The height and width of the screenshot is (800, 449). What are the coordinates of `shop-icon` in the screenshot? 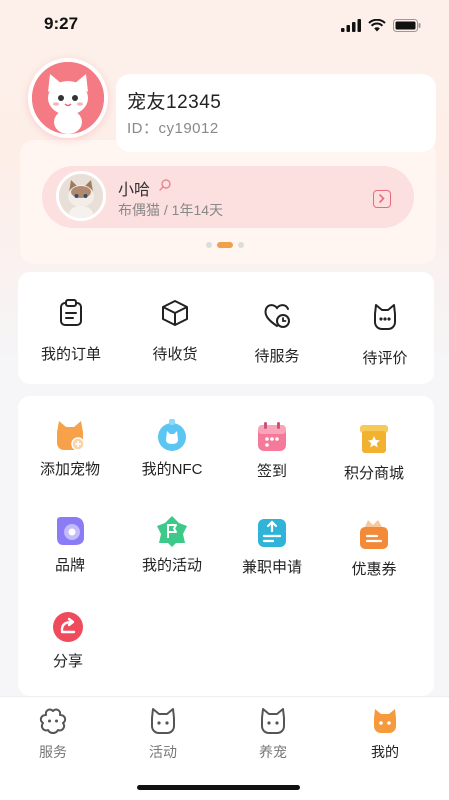 It's located at (374, 439).